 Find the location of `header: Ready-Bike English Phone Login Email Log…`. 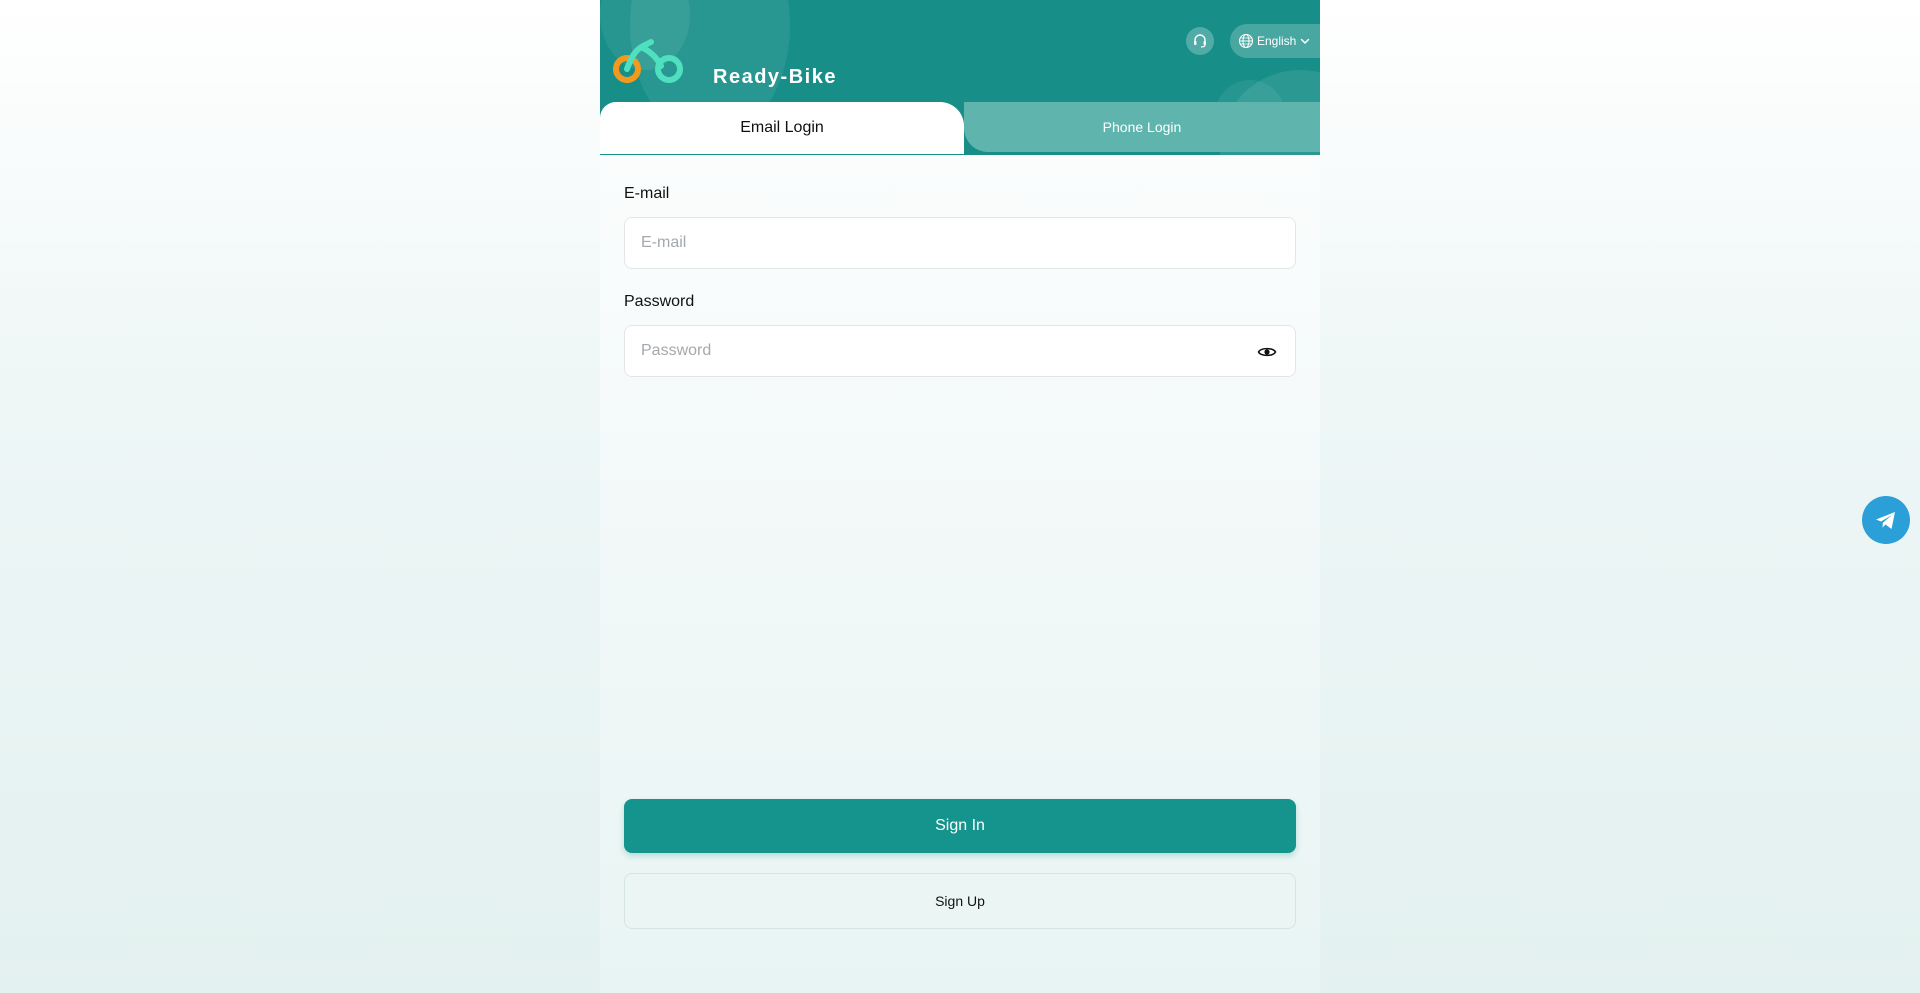

header: Ready-Bike English Phone Login Email Log… is located at coordinates (960, 77).